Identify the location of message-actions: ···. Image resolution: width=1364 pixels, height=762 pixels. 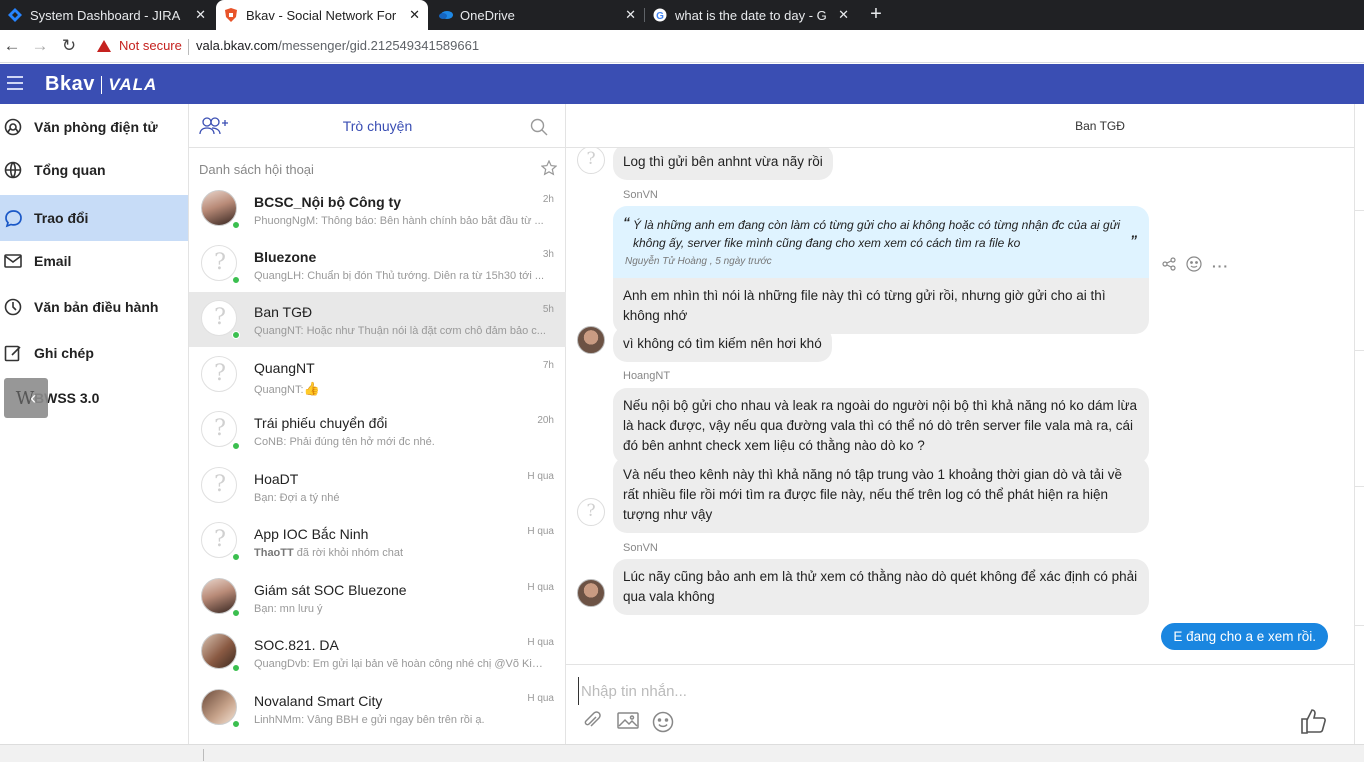
(1195, 265).